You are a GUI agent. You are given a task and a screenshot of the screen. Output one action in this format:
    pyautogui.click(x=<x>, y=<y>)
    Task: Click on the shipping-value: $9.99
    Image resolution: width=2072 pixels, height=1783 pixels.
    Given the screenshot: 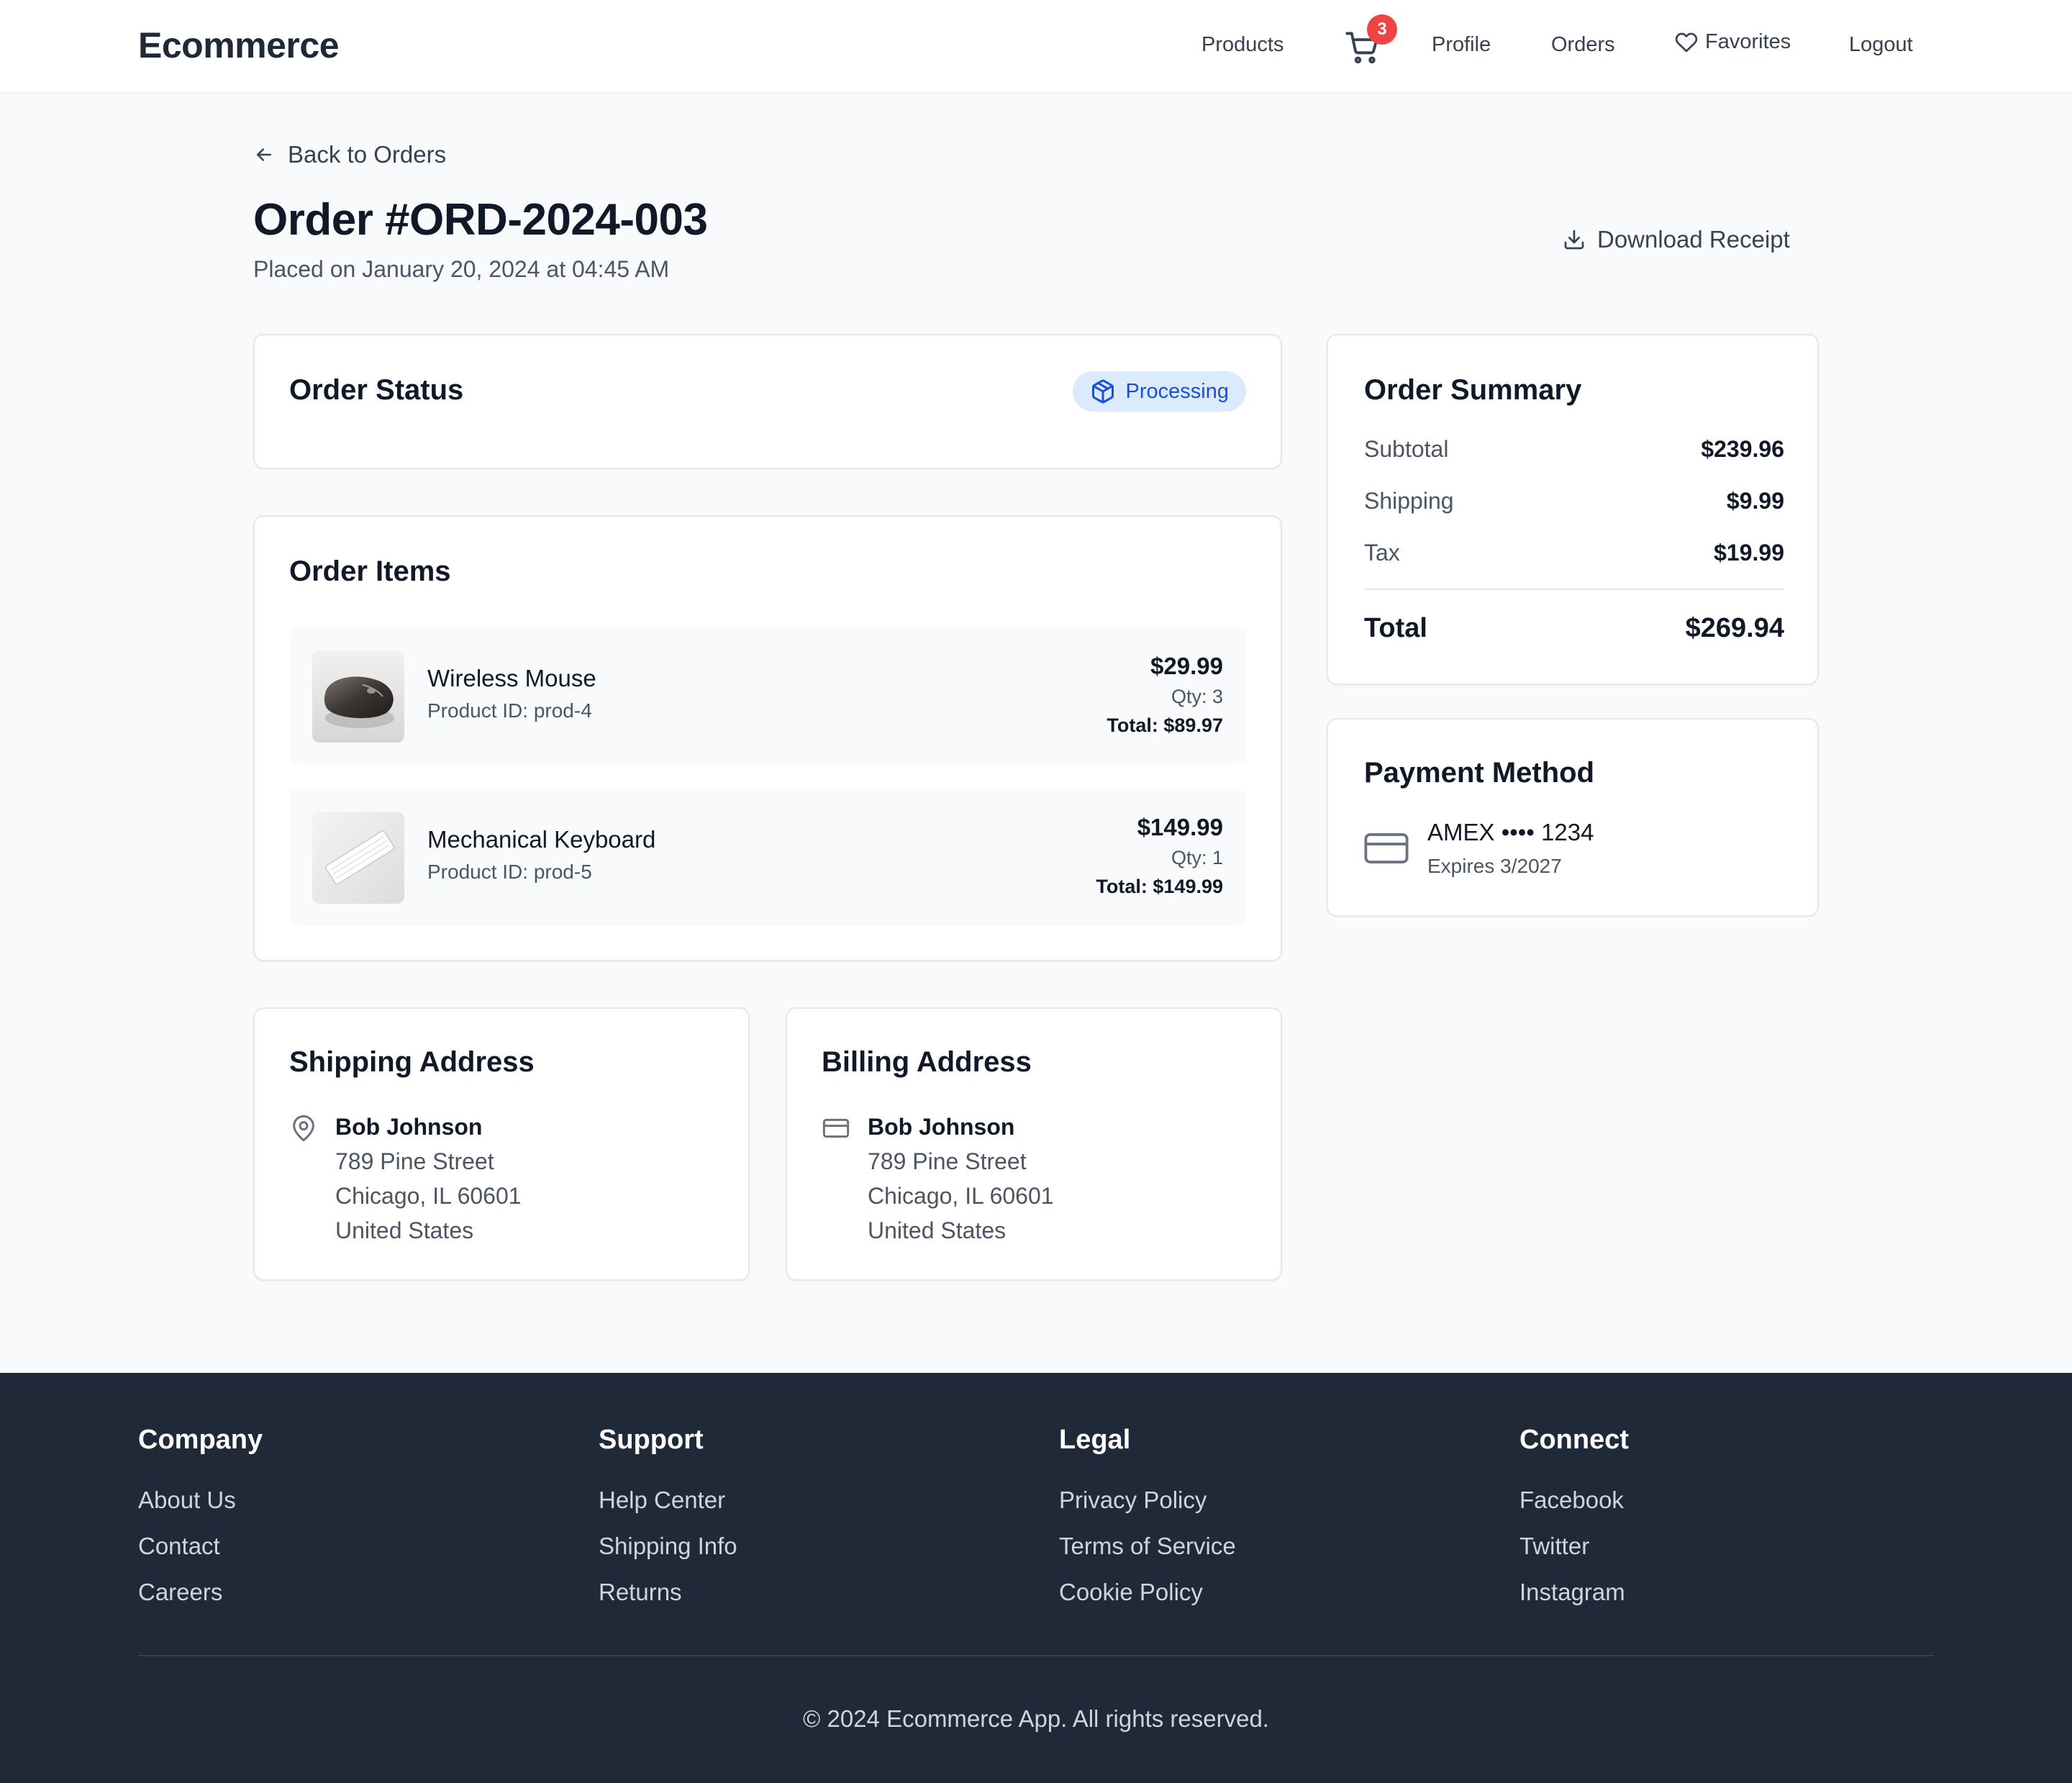 What is the action you would take?
    pyautogui.click(x=1755, y=501)
    